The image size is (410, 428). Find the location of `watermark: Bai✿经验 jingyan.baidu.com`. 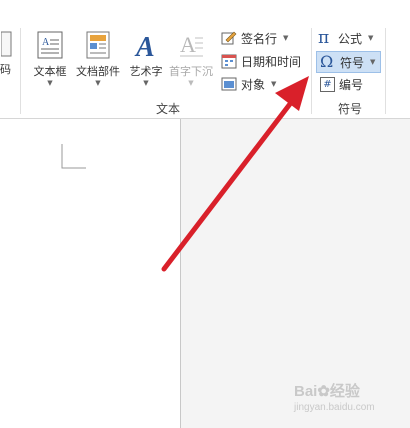

watermark: Bai✿经验 jingyan.baidu.com is located at coordinates (334, 396).